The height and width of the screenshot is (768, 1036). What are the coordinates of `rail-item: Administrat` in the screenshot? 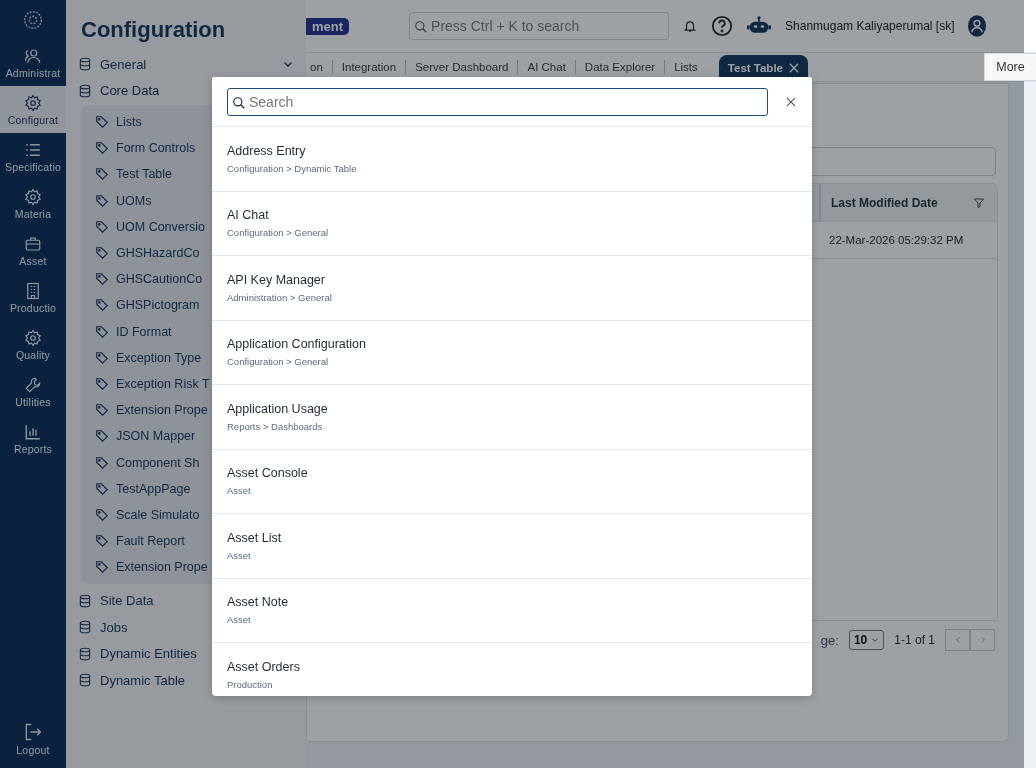 It's located at (33, 62).